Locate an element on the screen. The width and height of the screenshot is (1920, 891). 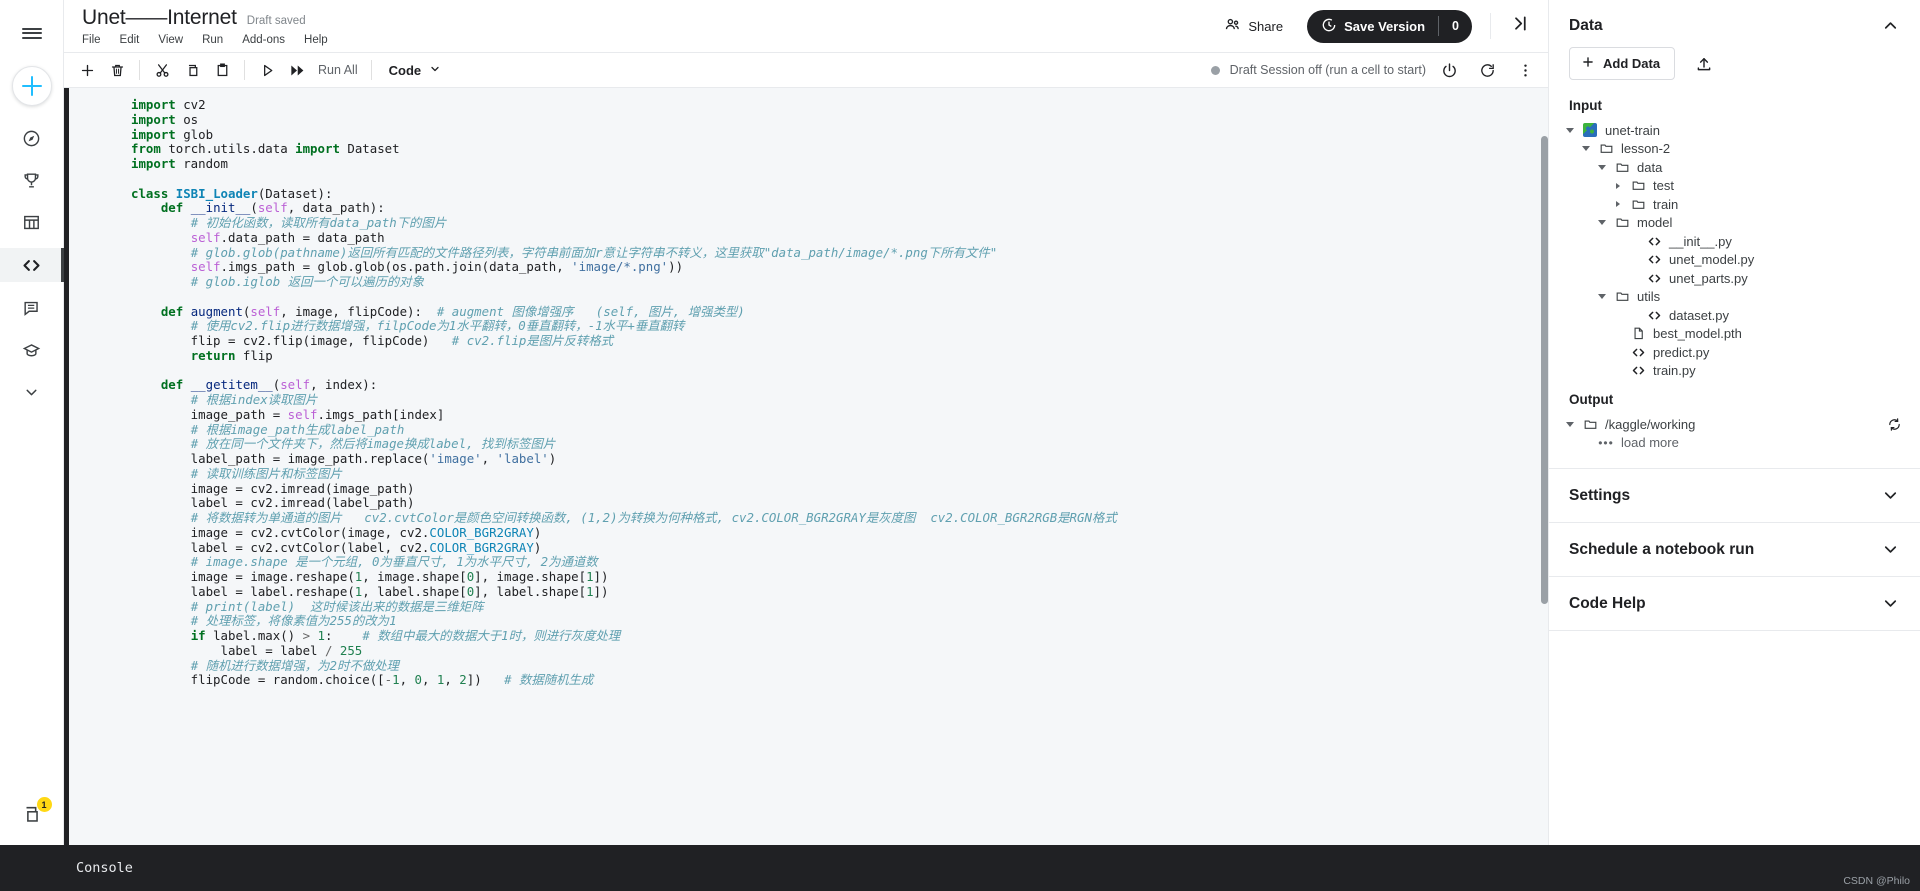
menu-item-file: File is located at coordinates (91, 40).